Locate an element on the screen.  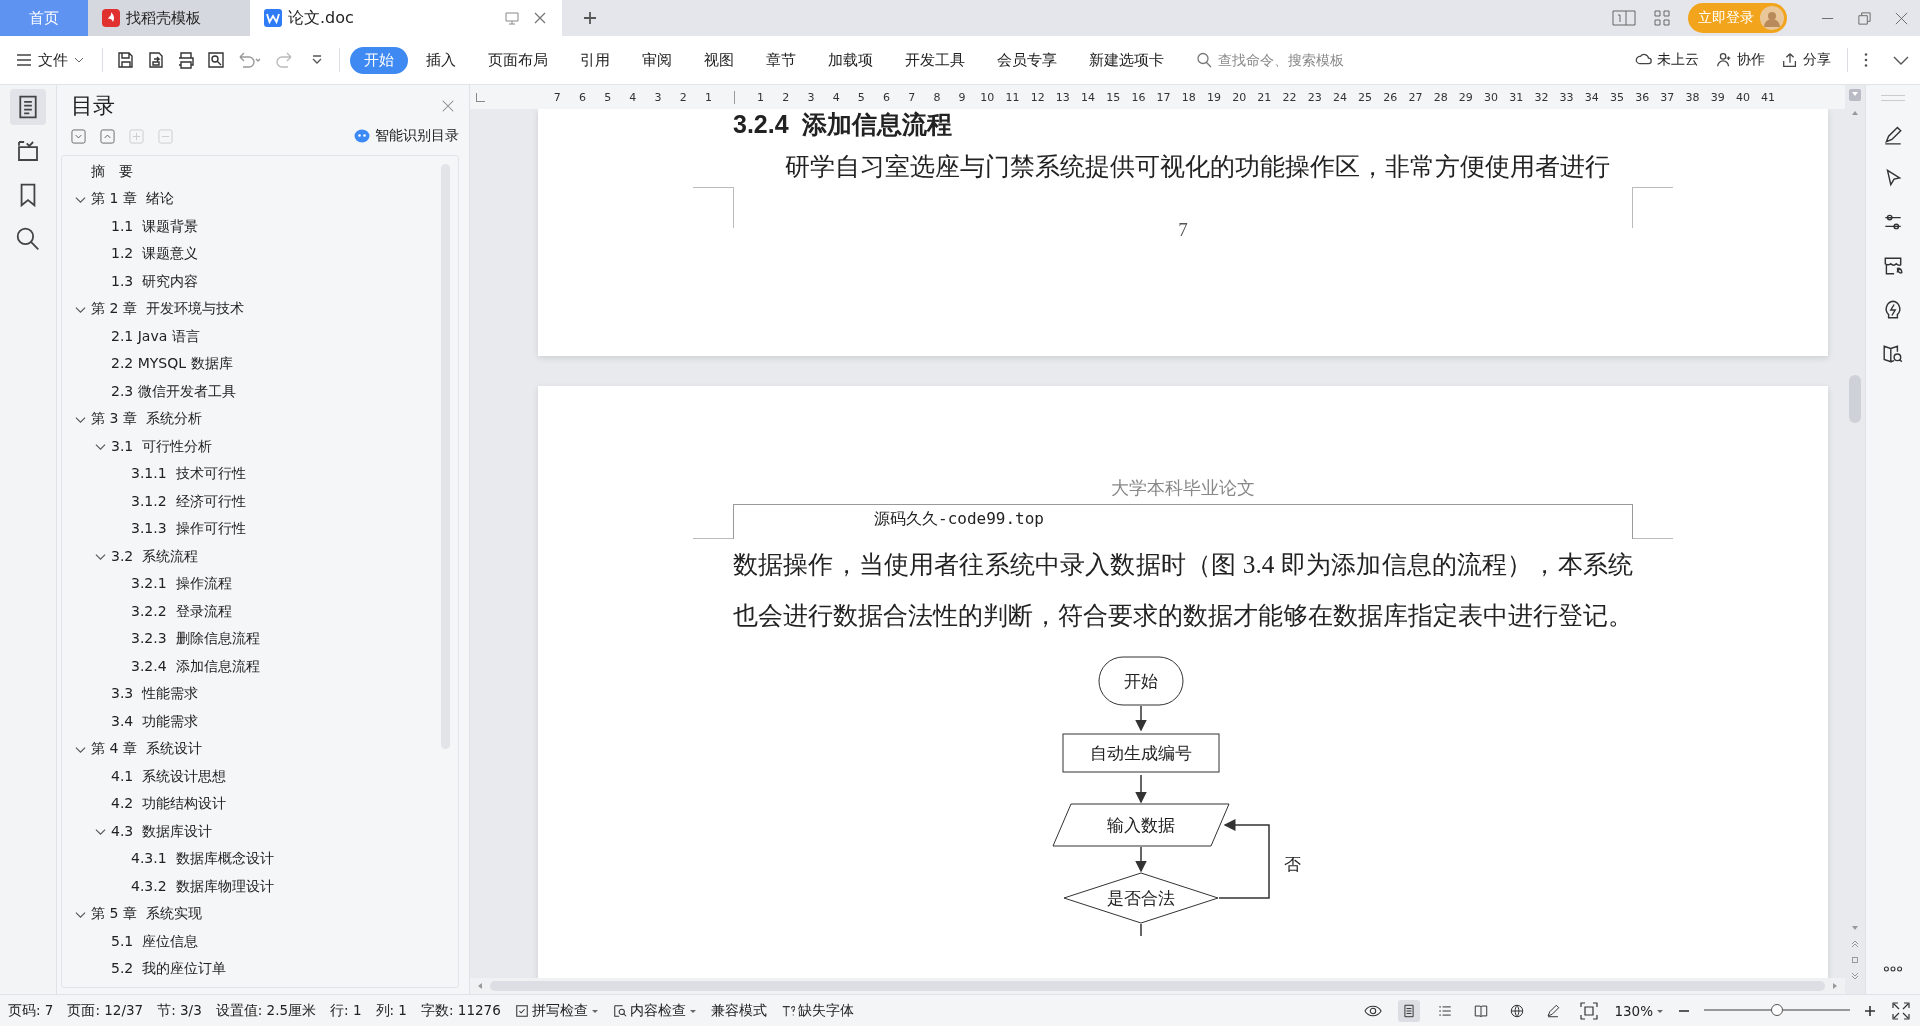
toc-item: 4.1 系统设计思想 is located at coordinates (169, 776).